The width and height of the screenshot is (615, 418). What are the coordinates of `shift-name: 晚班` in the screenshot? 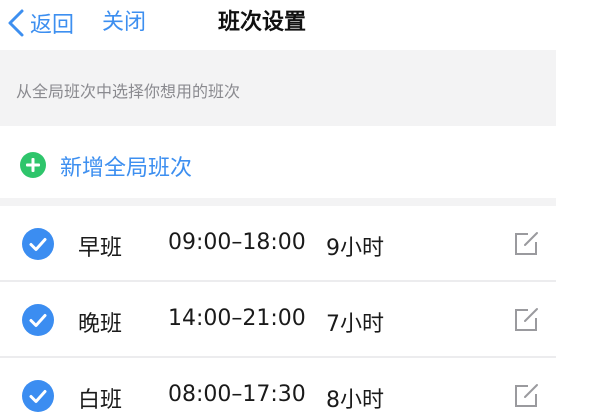 It's located at (100, 324).